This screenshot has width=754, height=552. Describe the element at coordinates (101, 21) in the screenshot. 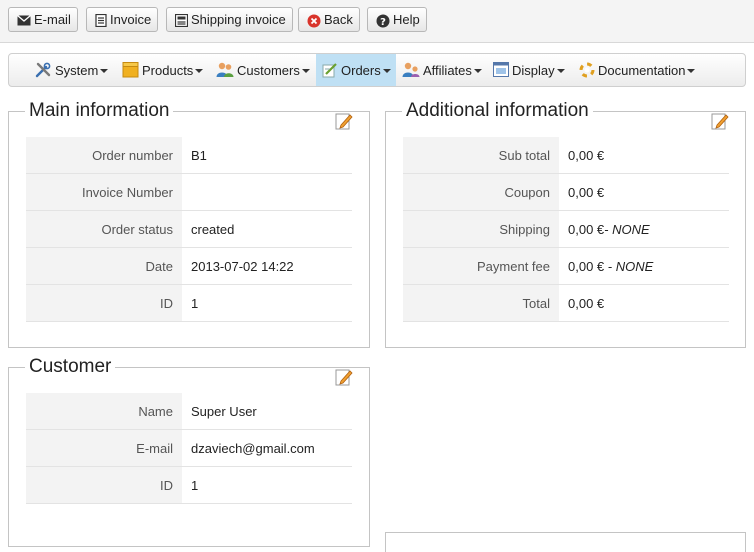

I see `document-icon` at that location.